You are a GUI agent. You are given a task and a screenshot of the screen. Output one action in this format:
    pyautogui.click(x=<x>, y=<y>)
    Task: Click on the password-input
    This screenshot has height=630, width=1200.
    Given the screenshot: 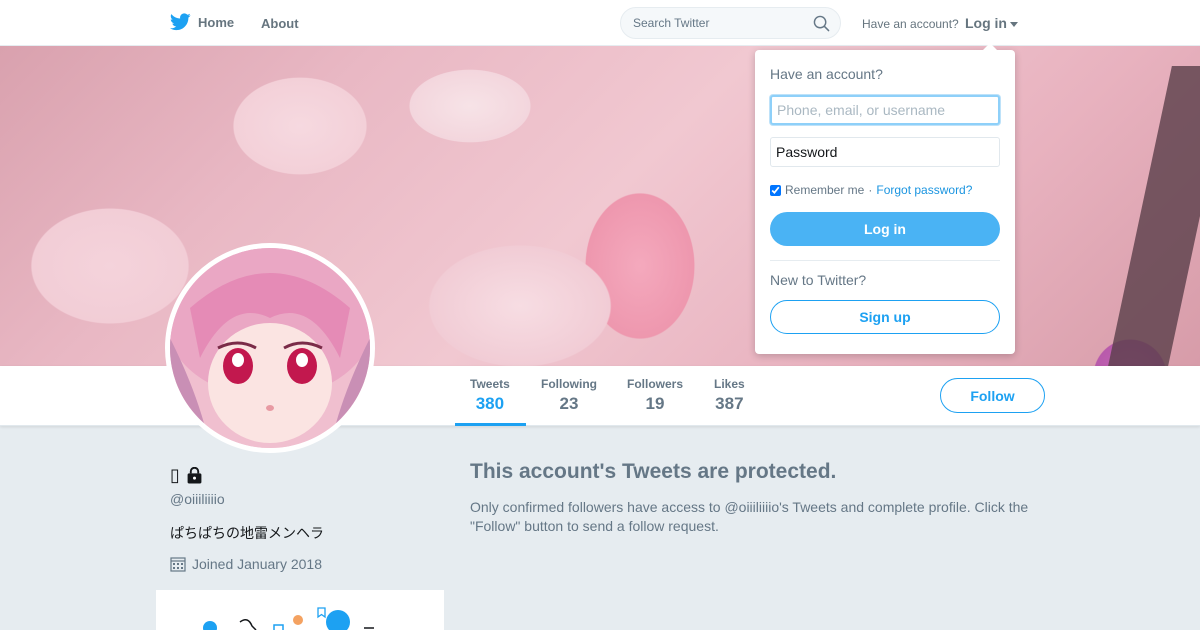 What is the action you would take?
    pyautogui.click(x=885, y=152)
    